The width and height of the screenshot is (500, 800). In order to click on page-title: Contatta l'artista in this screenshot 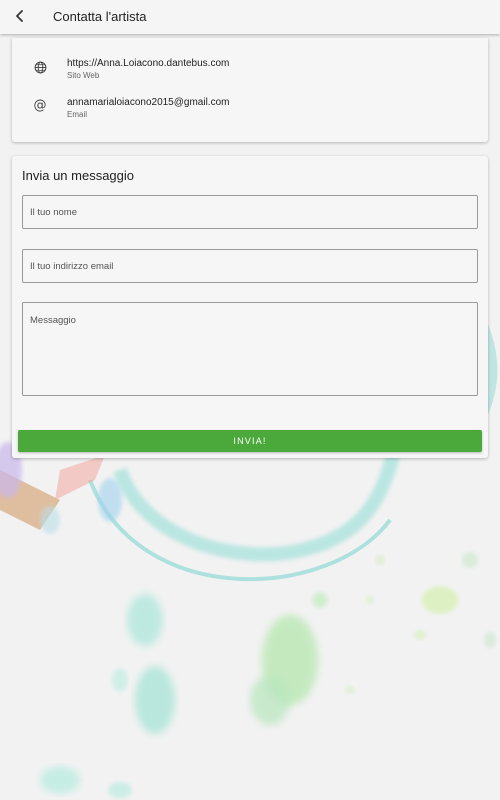, I will do `click(100, 16)`.